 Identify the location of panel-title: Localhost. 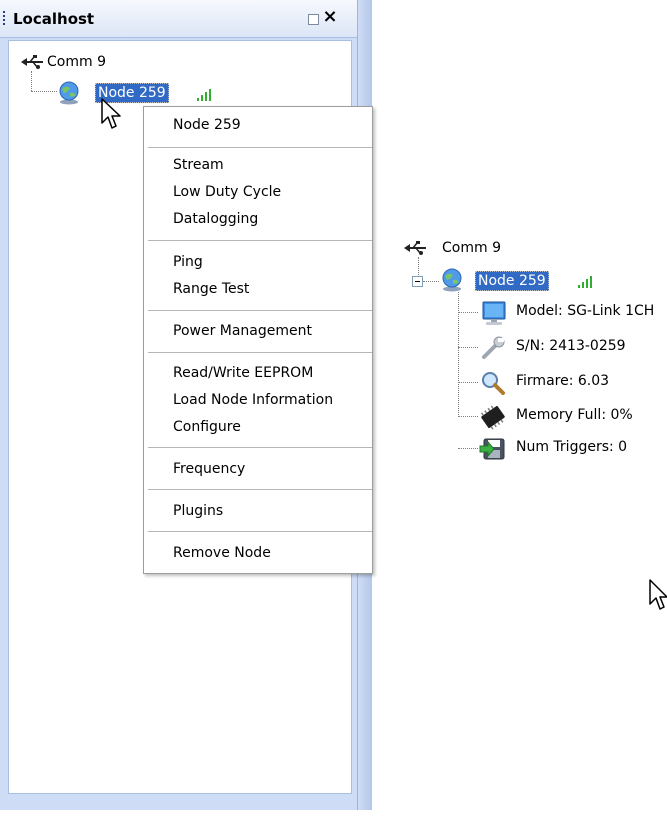
(54, 19).